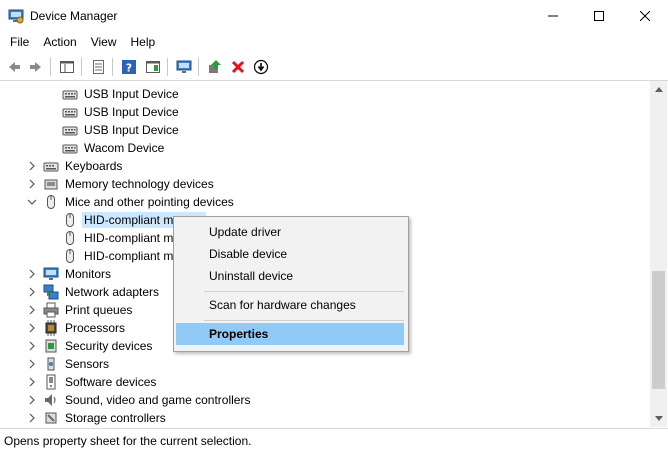 This screenshot has height=453, width=668. Describe the element at coordinates (143, 42) in the screenshot. I see `menu-help: Help` at that location.